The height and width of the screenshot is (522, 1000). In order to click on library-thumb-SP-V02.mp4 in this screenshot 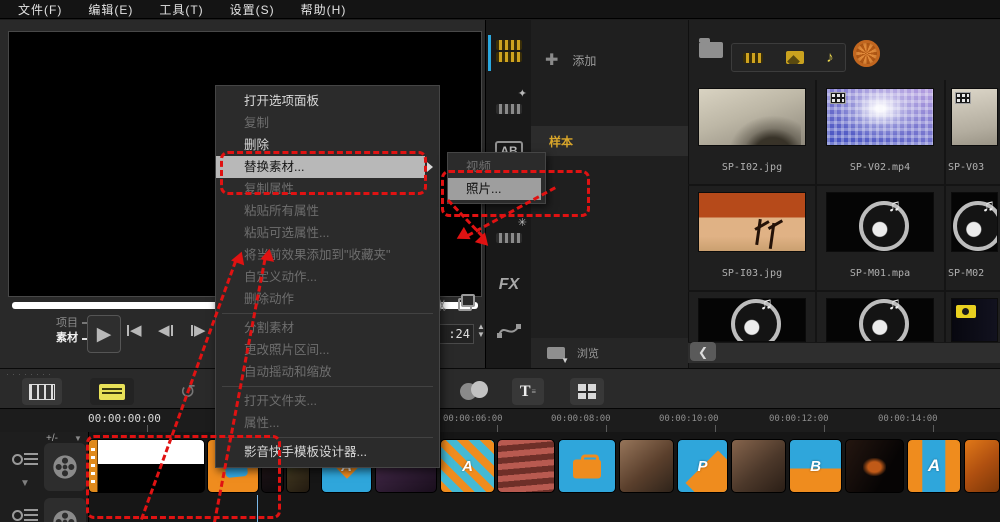, I will do `click(880, 117)`.